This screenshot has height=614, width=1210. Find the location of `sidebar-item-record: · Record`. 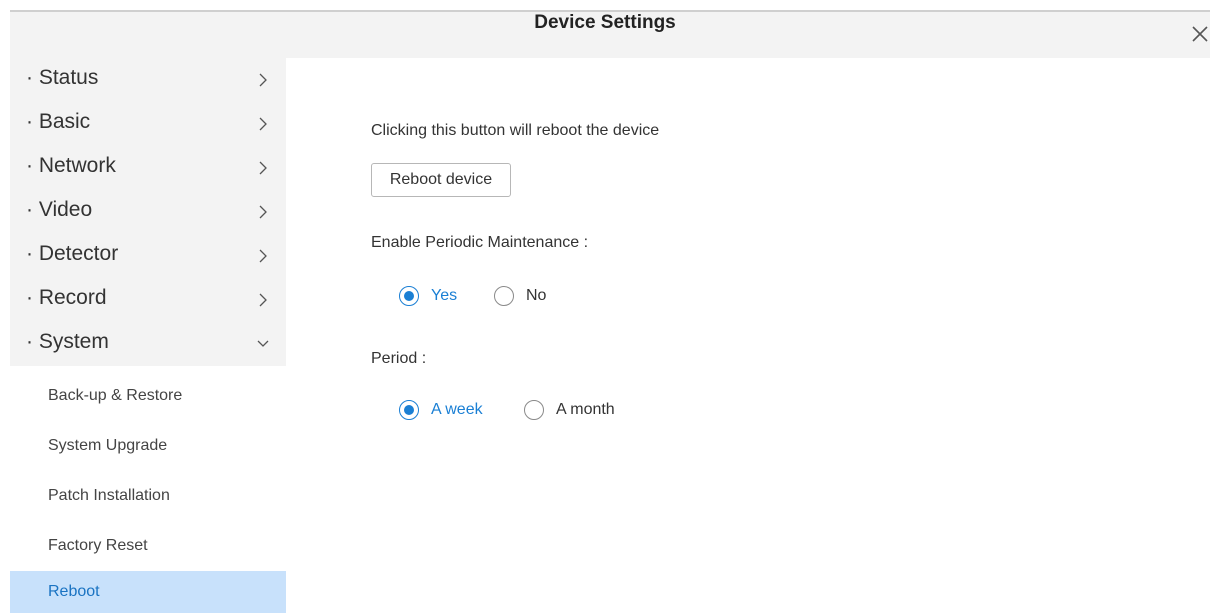

sidebar-item-record: · Record is located at coordinates (148, 300).